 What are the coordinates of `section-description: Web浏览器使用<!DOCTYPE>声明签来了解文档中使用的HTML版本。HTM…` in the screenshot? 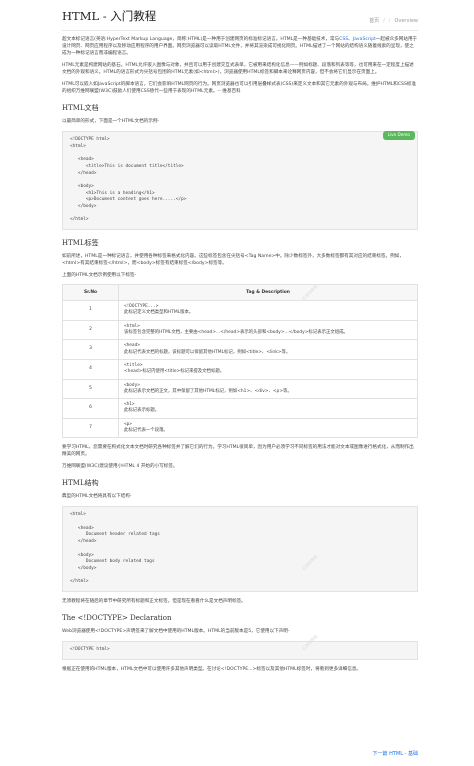 It's located at (176, 632).